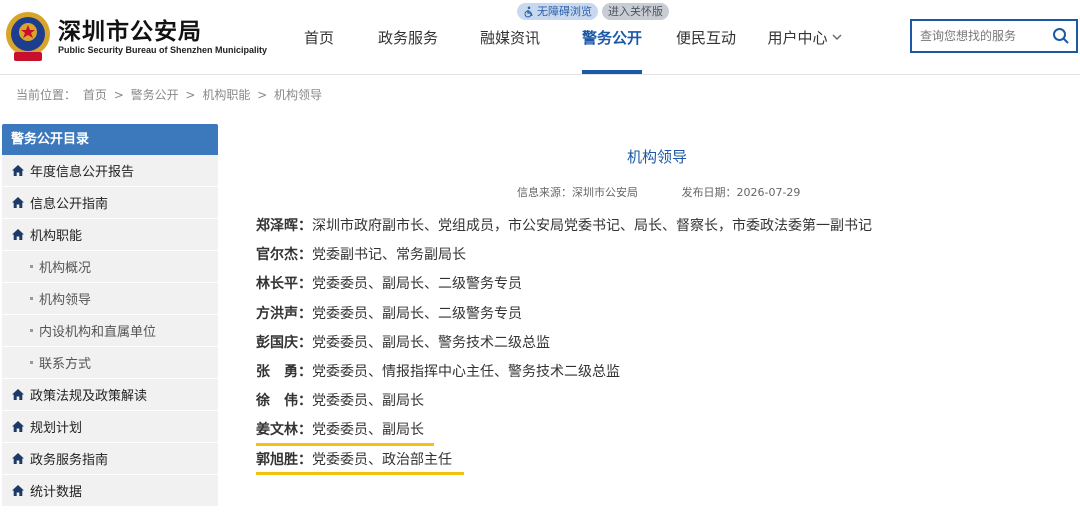  What do you see at coordinates (69, 460) in the screenshot?
I see `sidebar-item-label: 政务服务指南` at bounding box center [69, 460].